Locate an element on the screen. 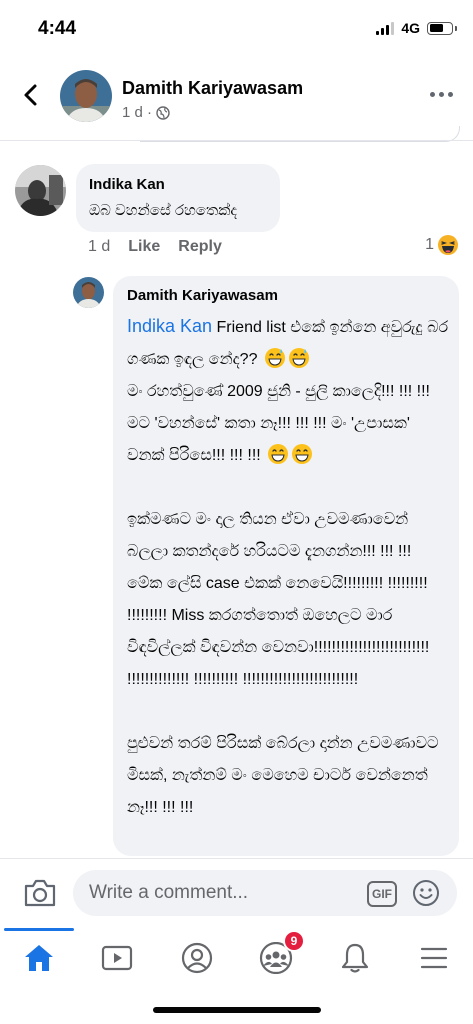 The width and height of the screenshot is (473, 1024). header-divider is located at coordinates (236, 140).